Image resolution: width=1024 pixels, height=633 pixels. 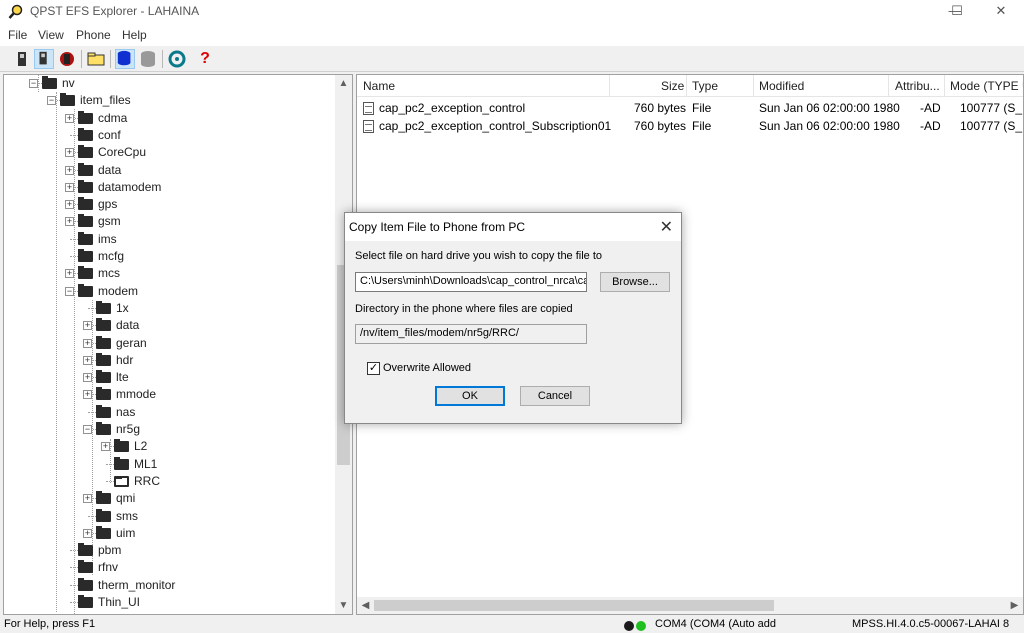 I want to click on title-bar: QPST EFS Explorer - LAHAINA — ☐ ✕, so click(x=512, y=12).